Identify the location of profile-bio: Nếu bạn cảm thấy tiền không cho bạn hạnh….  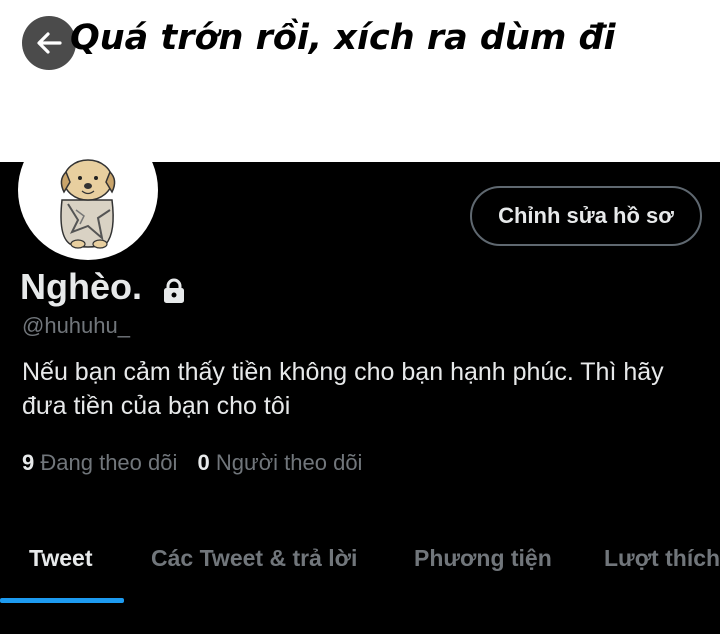
(343, 389).